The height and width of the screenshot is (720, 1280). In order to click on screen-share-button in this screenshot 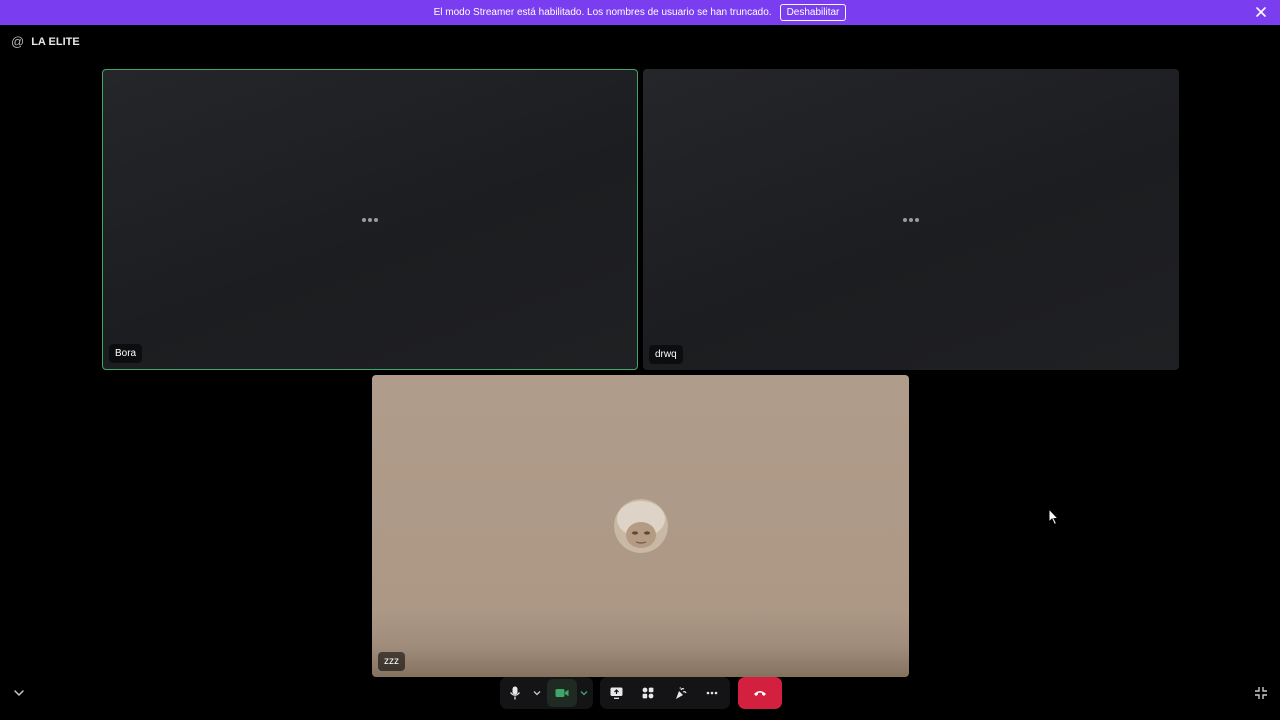, I will do `click(616, 693)`.